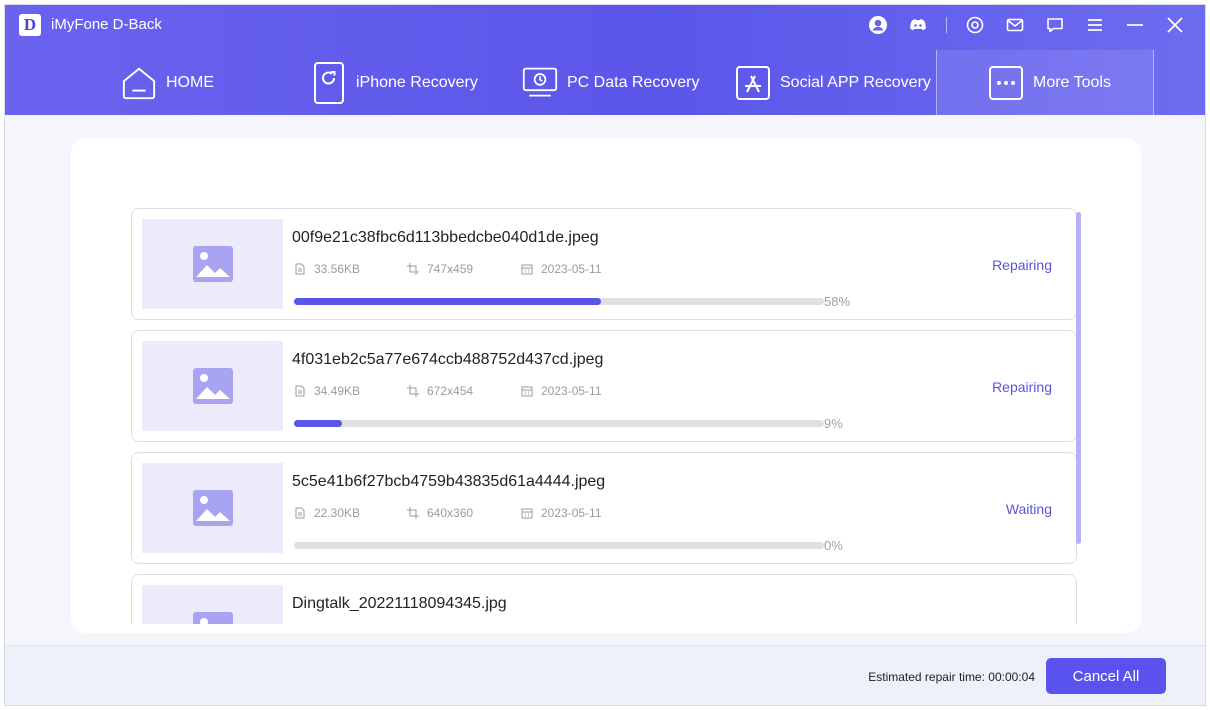 The image size is (1210, 710). What do you see at coordinates (604, 599) in the screenshot?
I see `list-item: Dingtalk_20221118094345.jpg` at bounding box center [604, 599].